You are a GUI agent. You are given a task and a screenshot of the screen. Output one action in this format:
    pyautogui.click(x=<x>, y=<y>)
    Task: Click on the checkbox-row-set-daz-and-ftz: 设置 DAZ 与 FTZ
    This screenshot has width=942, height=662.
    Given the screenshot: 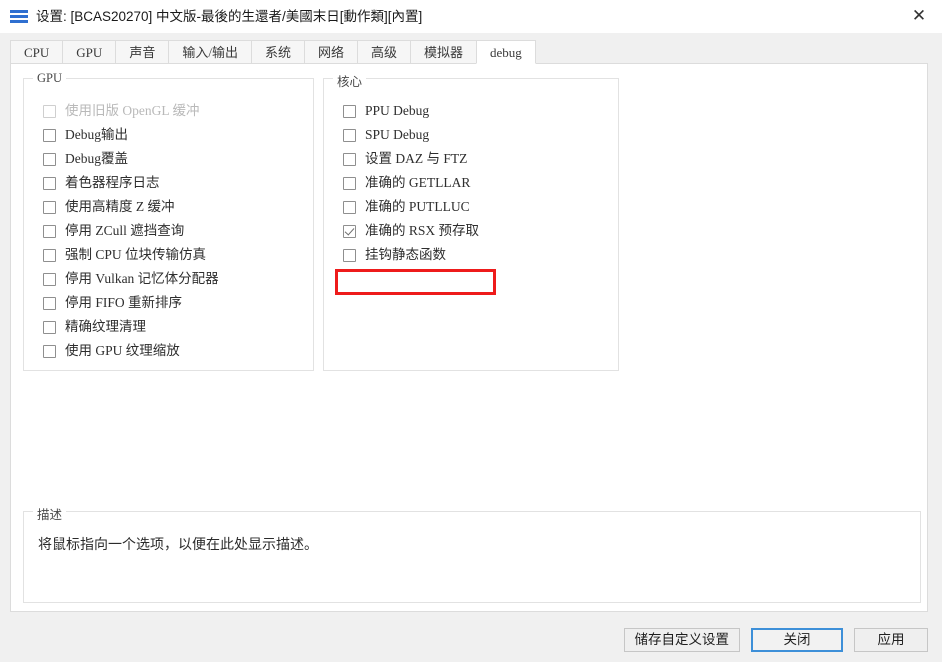 What is the action you would take?
    pyautogui.click(x=480, y=159)
    